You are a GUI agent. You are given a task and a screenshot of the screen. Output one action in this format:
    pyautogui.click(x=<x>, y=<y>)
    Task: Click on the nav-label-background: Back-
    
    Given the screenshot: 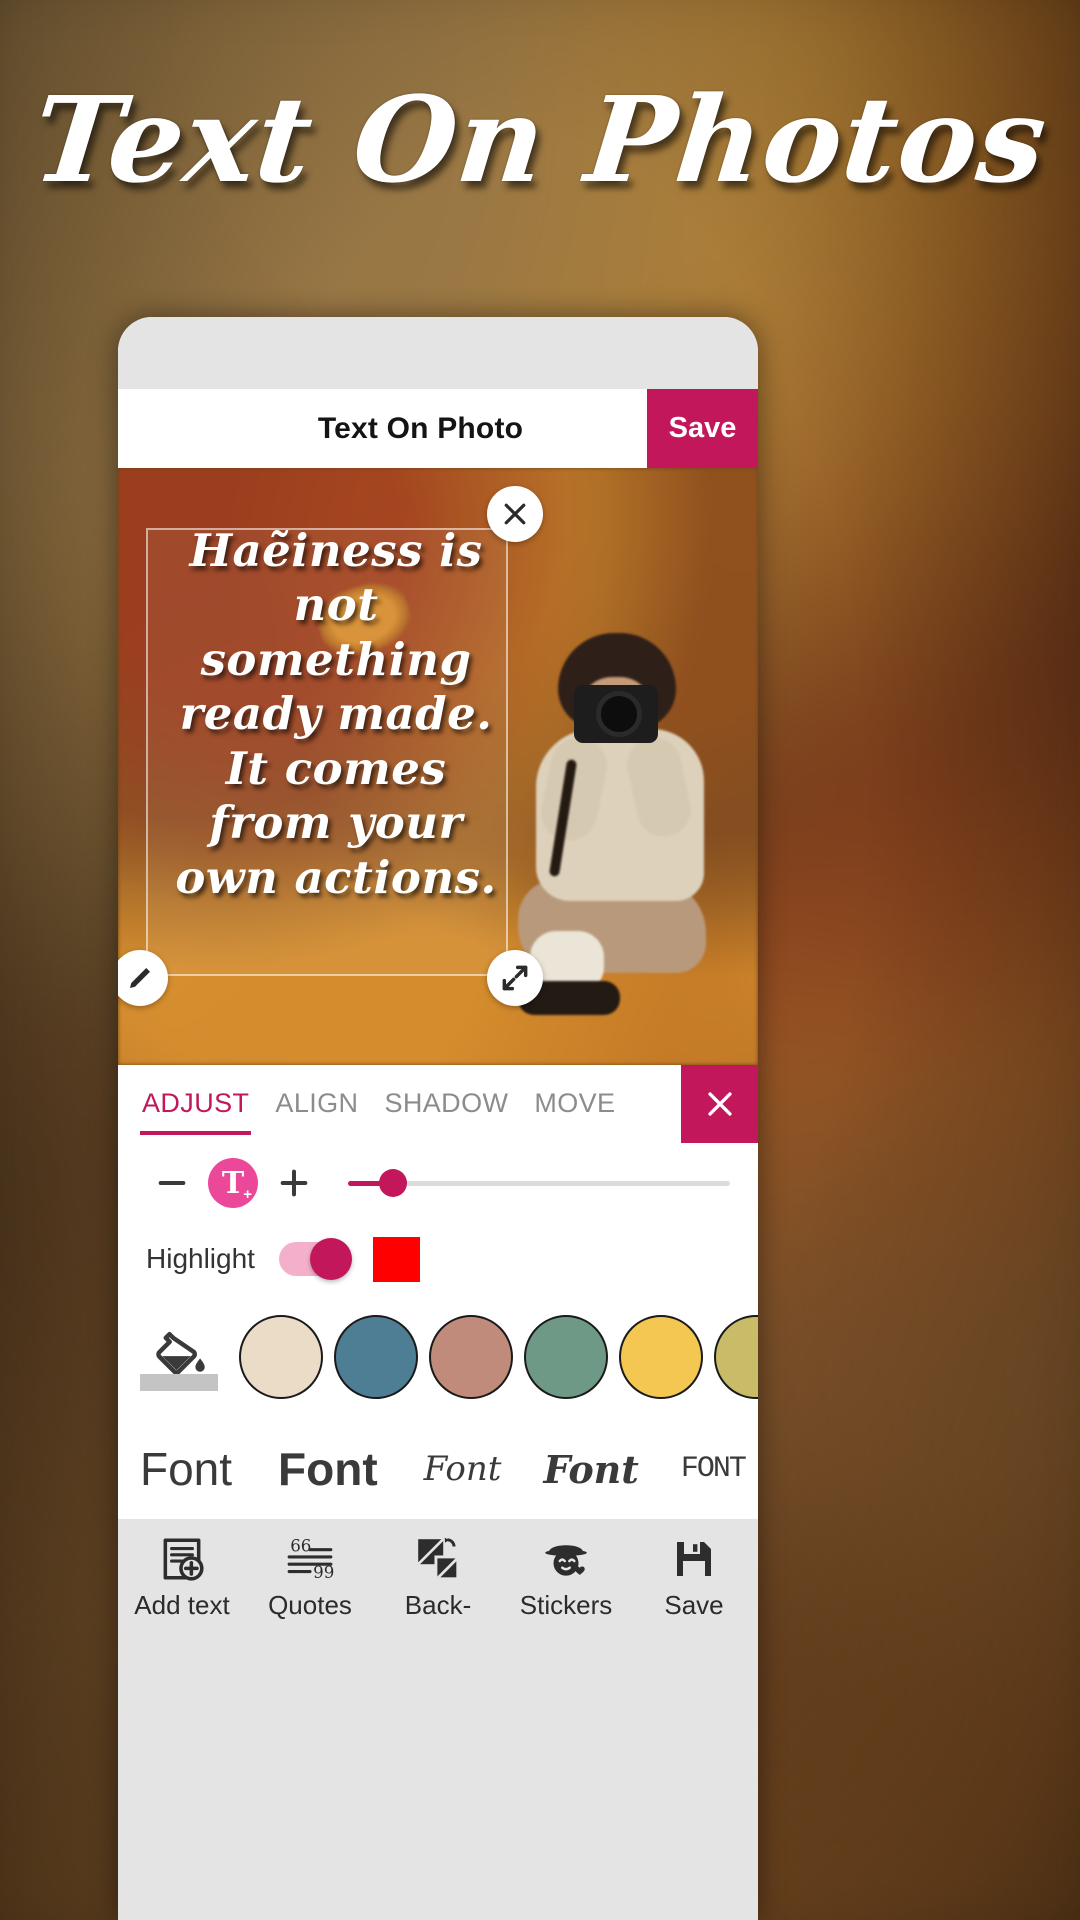 What is the action you would take?
    pyautogui.click(x=438, y=1605)
    